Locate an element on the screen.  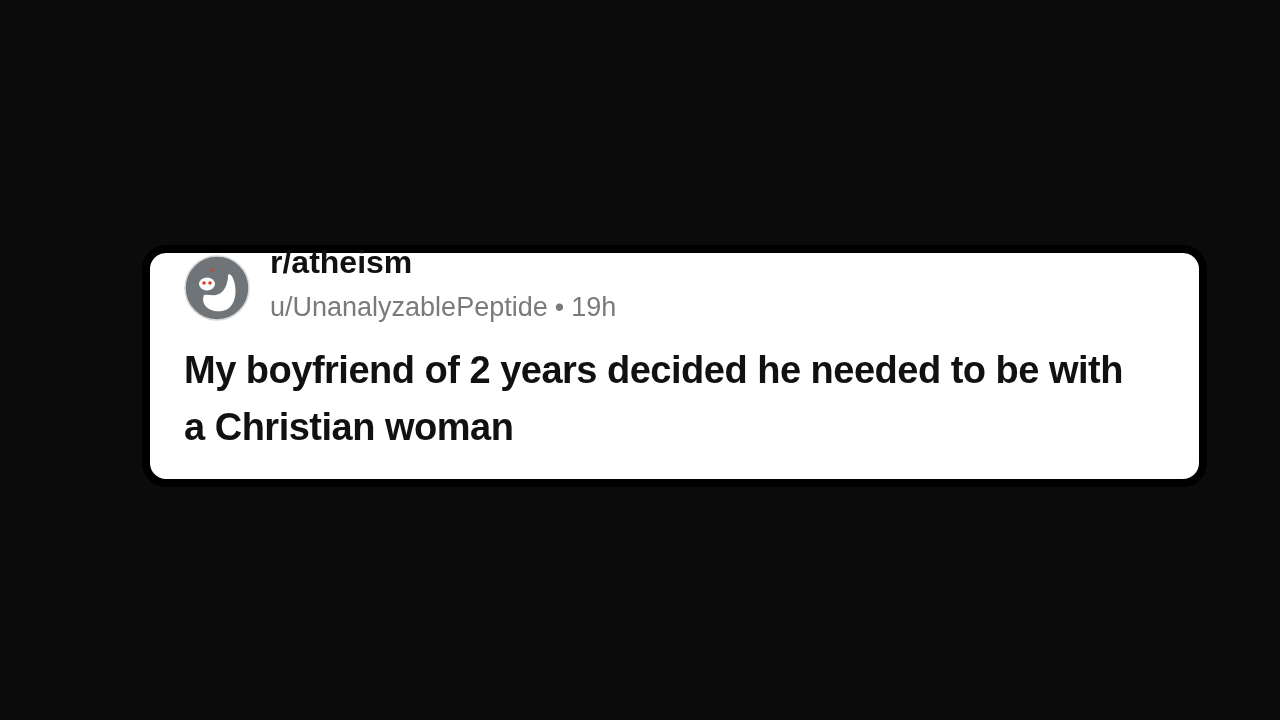
post-age: 19h is located at coordinates (594, 307).